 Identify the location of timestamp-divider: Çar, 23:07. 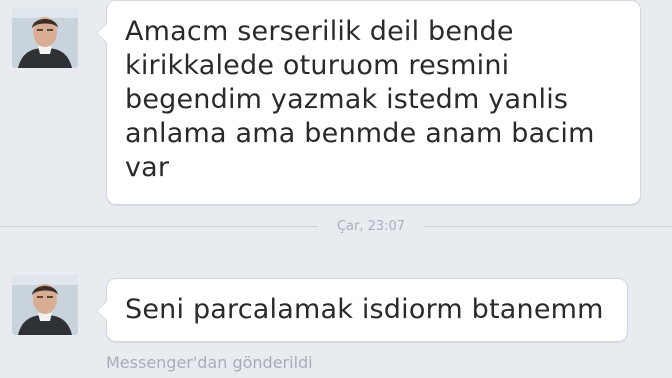
(336, 227).